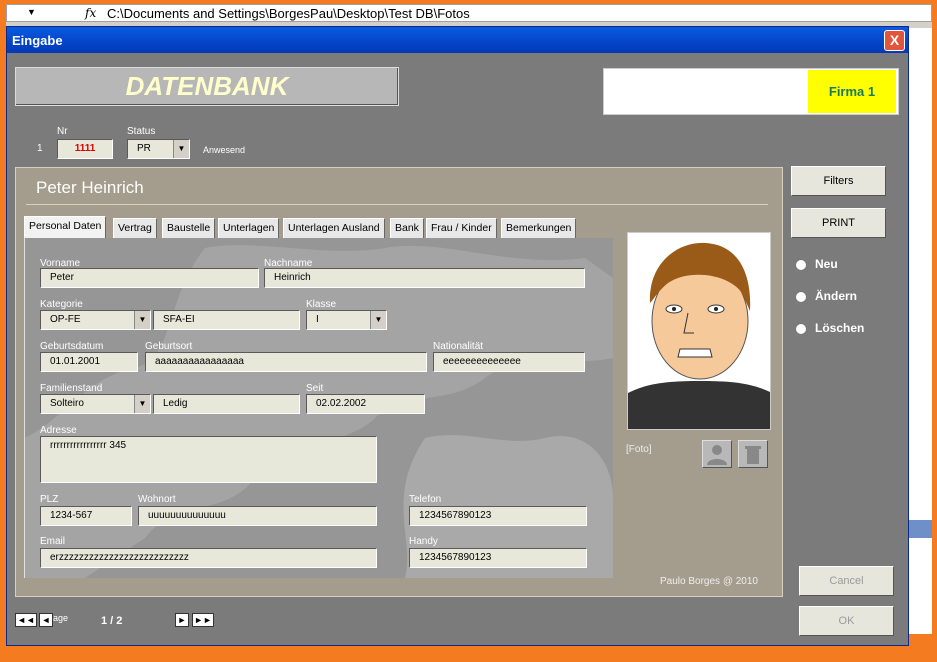  What do you see at coordinates (539, 228) in the screenshot?
I see `tab-bemerkungen: Bemerkungen` at bounding box center [539, 228].